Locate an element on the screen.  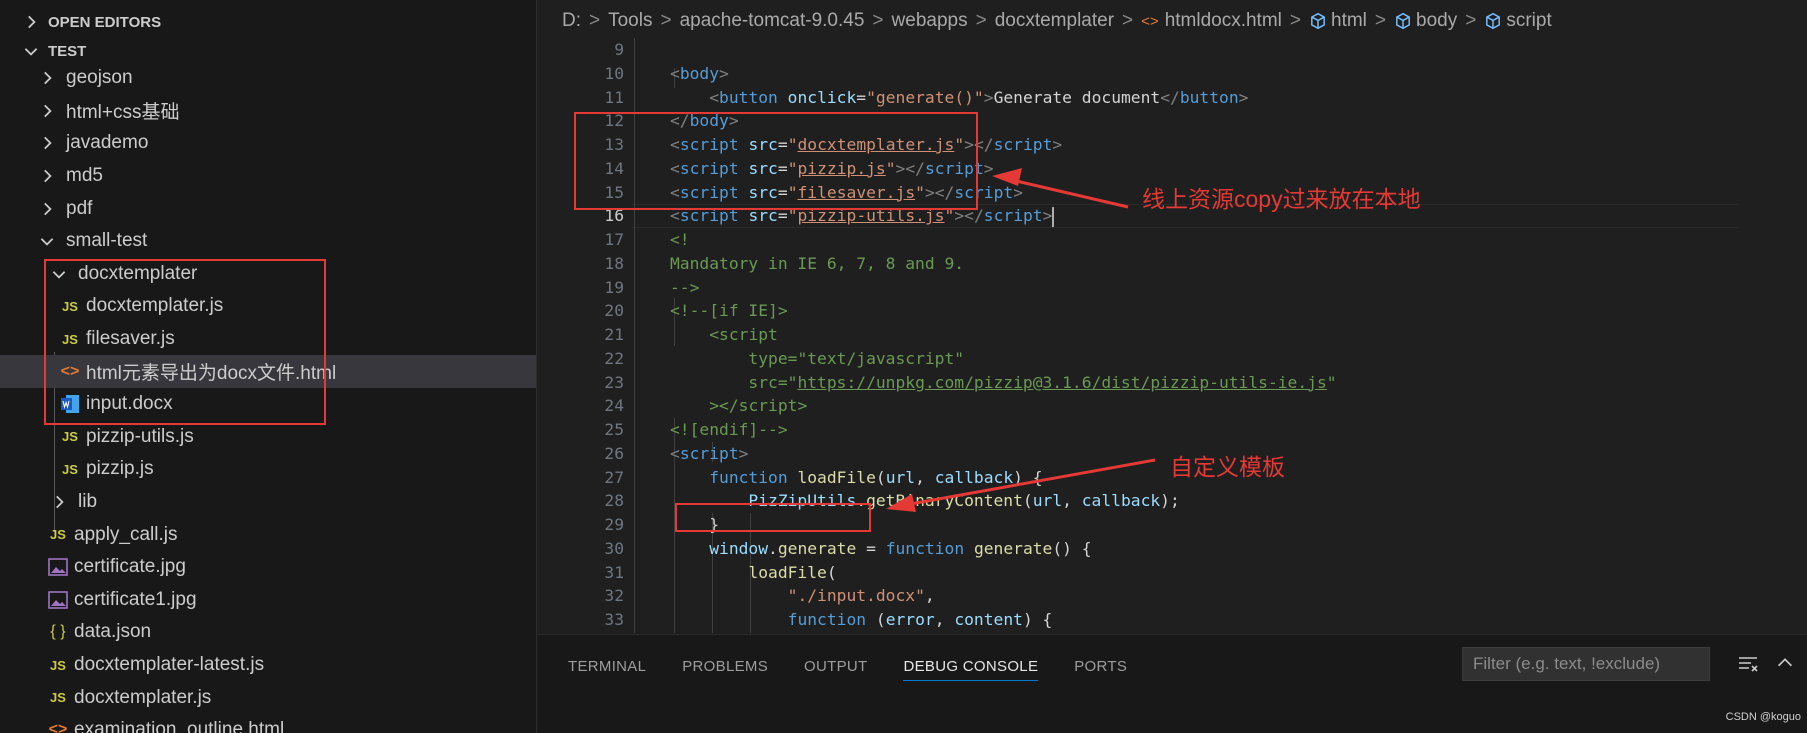
code-token: function is located at coordinates (827, 619).